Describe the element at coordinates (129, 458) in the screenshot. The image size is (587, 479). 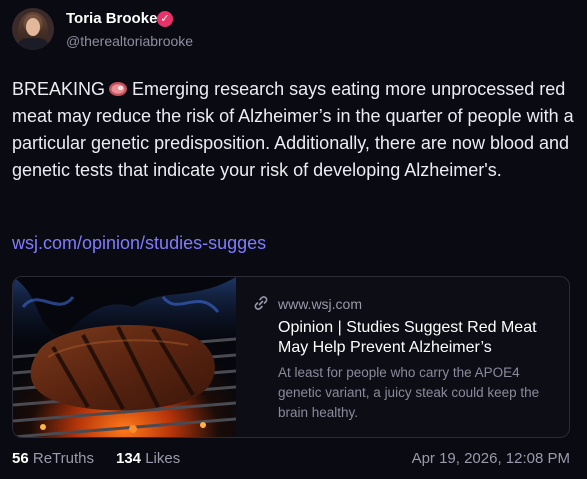
I see `likes-count: 134` at that location.